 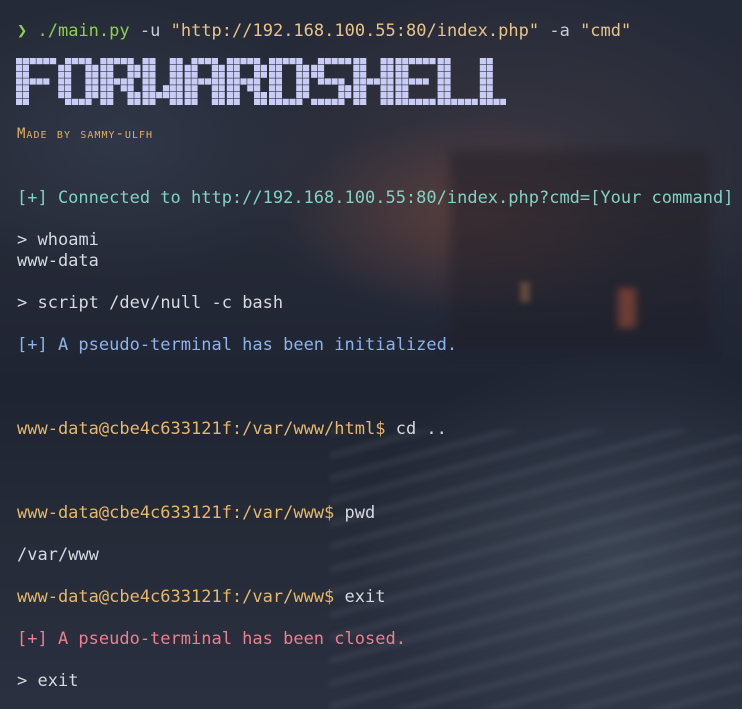 What do you see at coordinates (525, 292) in the screenshot?
I see `background-window-light` at bounding box center [525, 292].